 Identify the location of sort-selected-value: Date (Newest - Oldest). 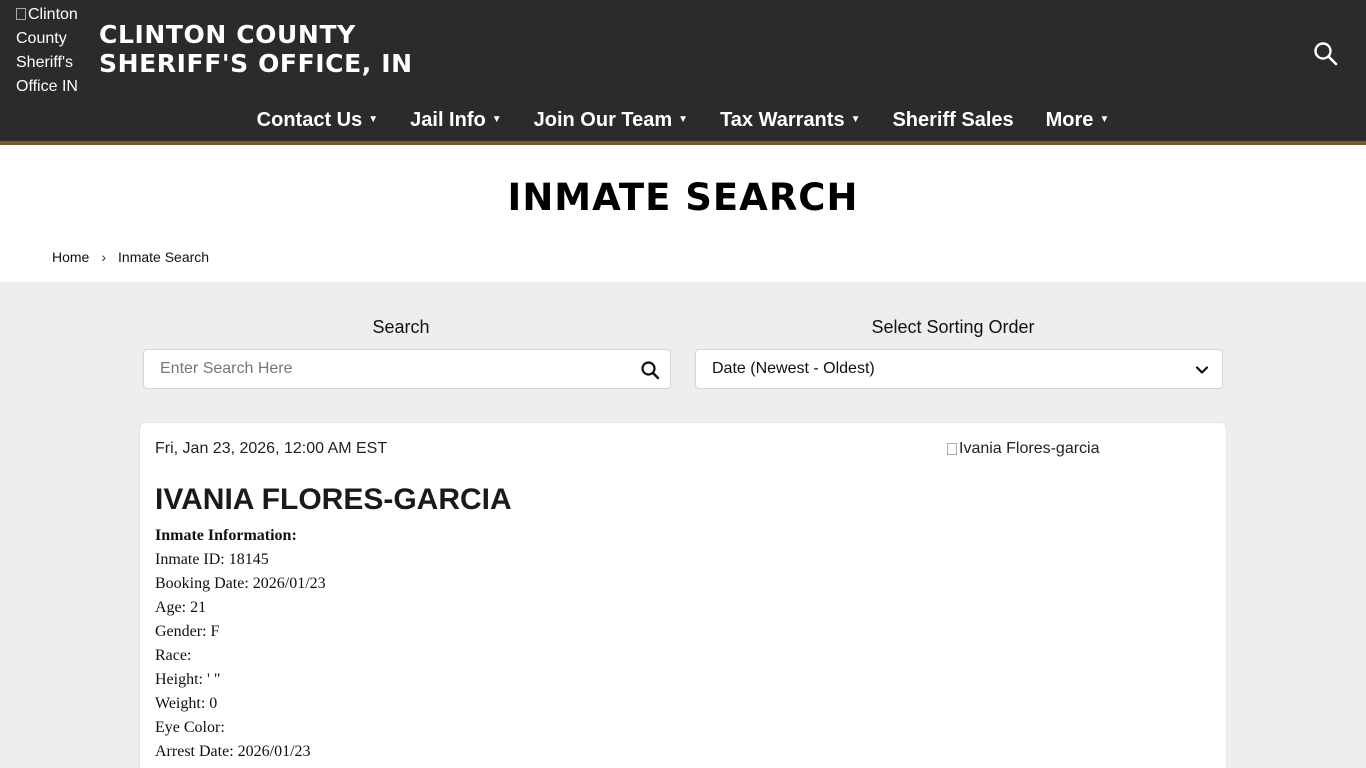
(793, 368).